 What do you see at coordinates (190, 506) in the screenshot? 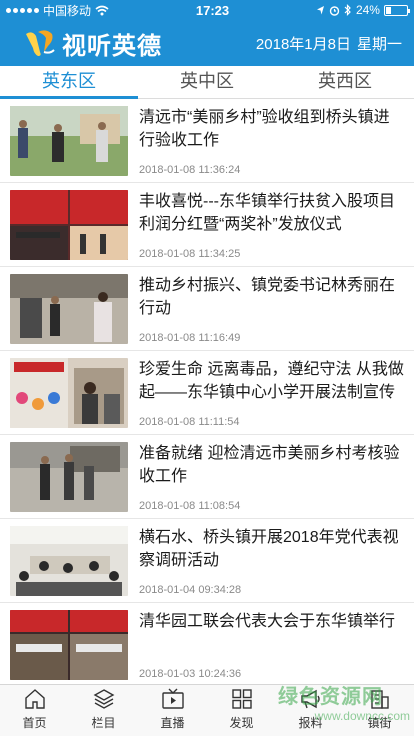
I see `news-time: 2018-01-08 11:08:54` at bounding box center [190, 506].